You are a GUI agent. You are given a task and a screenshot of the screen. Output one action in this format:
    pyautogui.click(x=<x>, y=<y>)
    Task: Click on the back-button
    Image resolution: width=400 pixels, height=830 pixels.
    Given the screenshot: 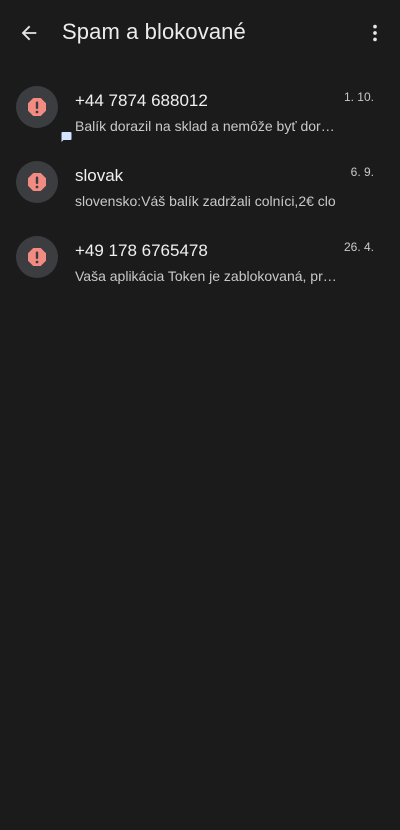 What is the action you would take?
    pyautogui.click(x=29, y=33)
    